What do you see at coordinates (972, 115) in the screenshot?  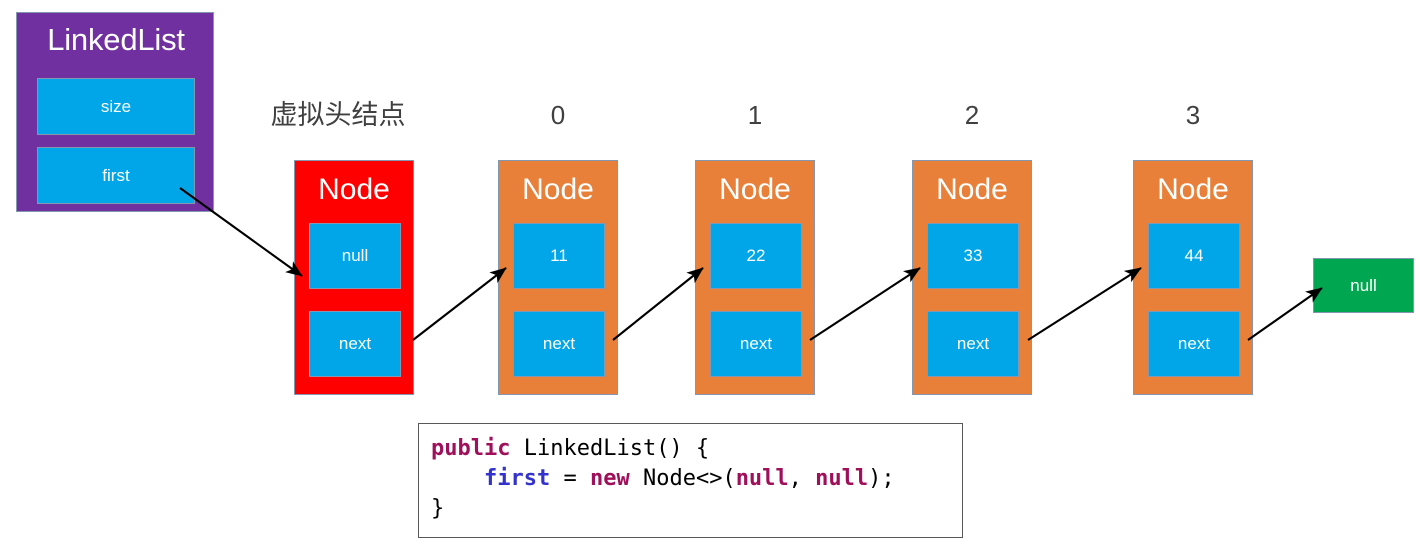 I see `column-label-index-2: 2` at bounding box center [972, 115].